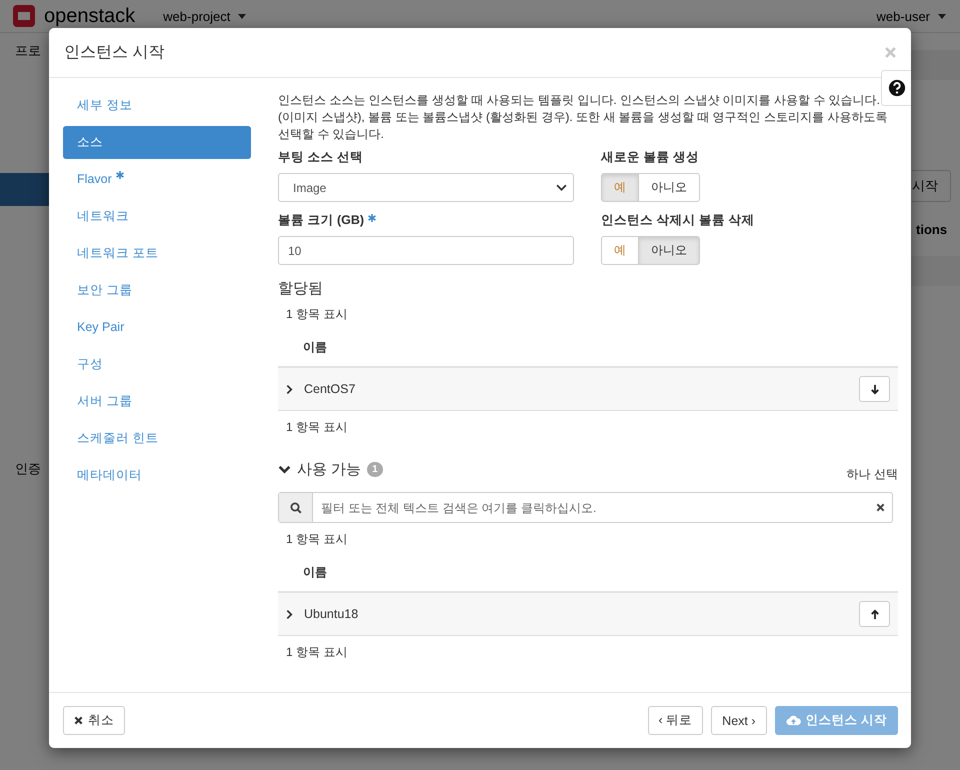 The height and width of the screenshot is (770, 960). Describe the element at coordinates (28, 469) in the screenshot. I see `sidebar-item: 인증` at that location.